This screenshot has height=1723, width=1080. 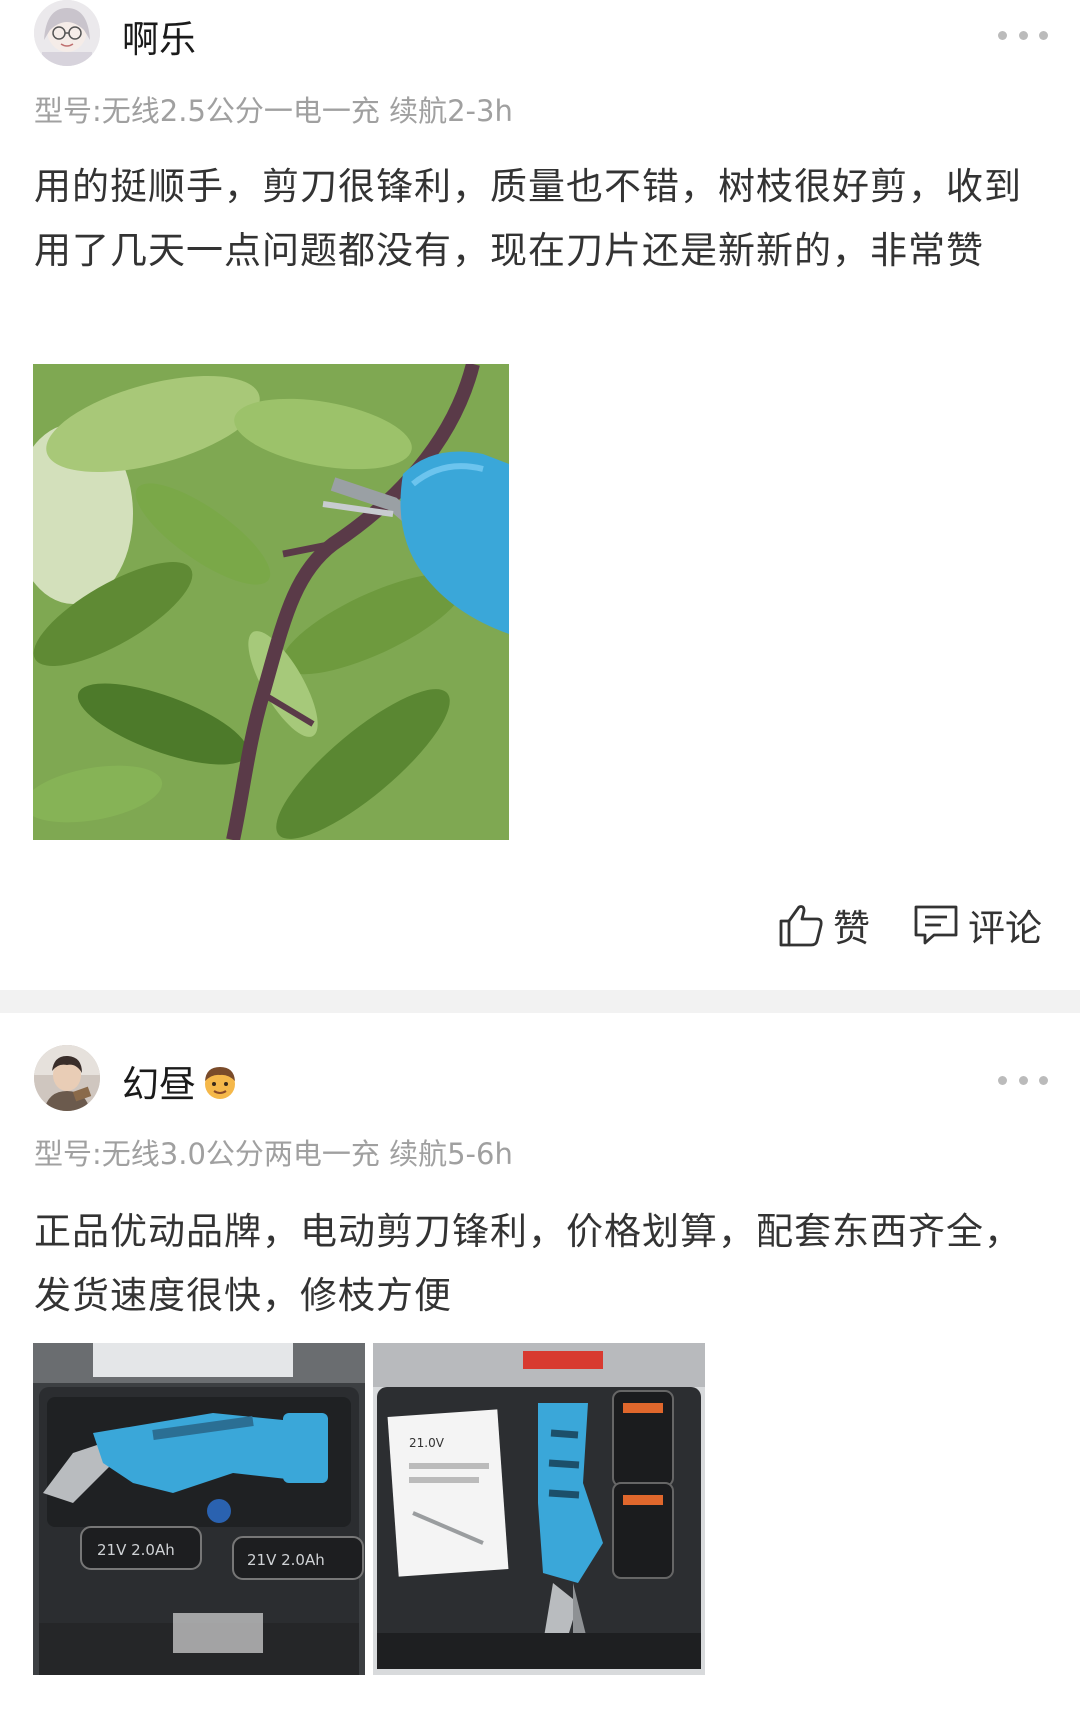 What do you see at coordinates (1005, 928) in the screenshot?
I see `comment-label: 评论` at bounding box center [1005, 928].